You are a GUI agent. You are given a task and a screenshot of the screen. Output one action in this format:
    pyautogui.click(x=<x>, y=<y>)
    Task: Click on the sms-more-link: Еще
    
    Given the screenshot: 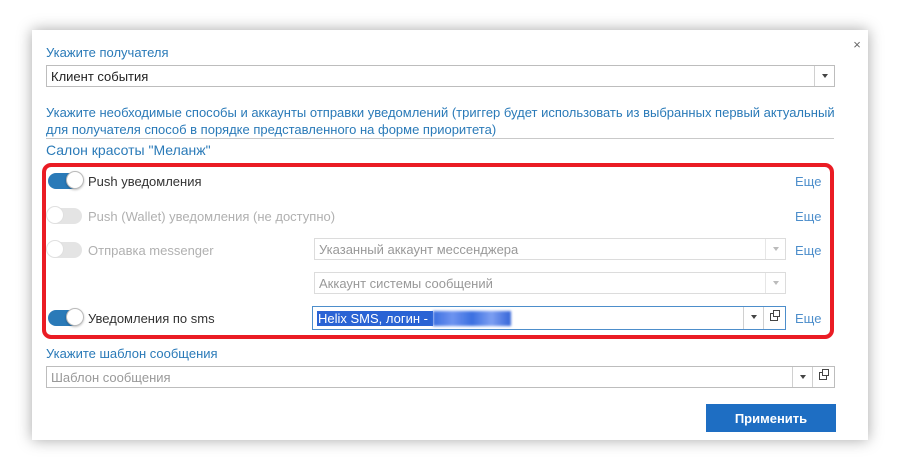 What is the action you would take?
    pyautogui.click(x=808, y=318)
    